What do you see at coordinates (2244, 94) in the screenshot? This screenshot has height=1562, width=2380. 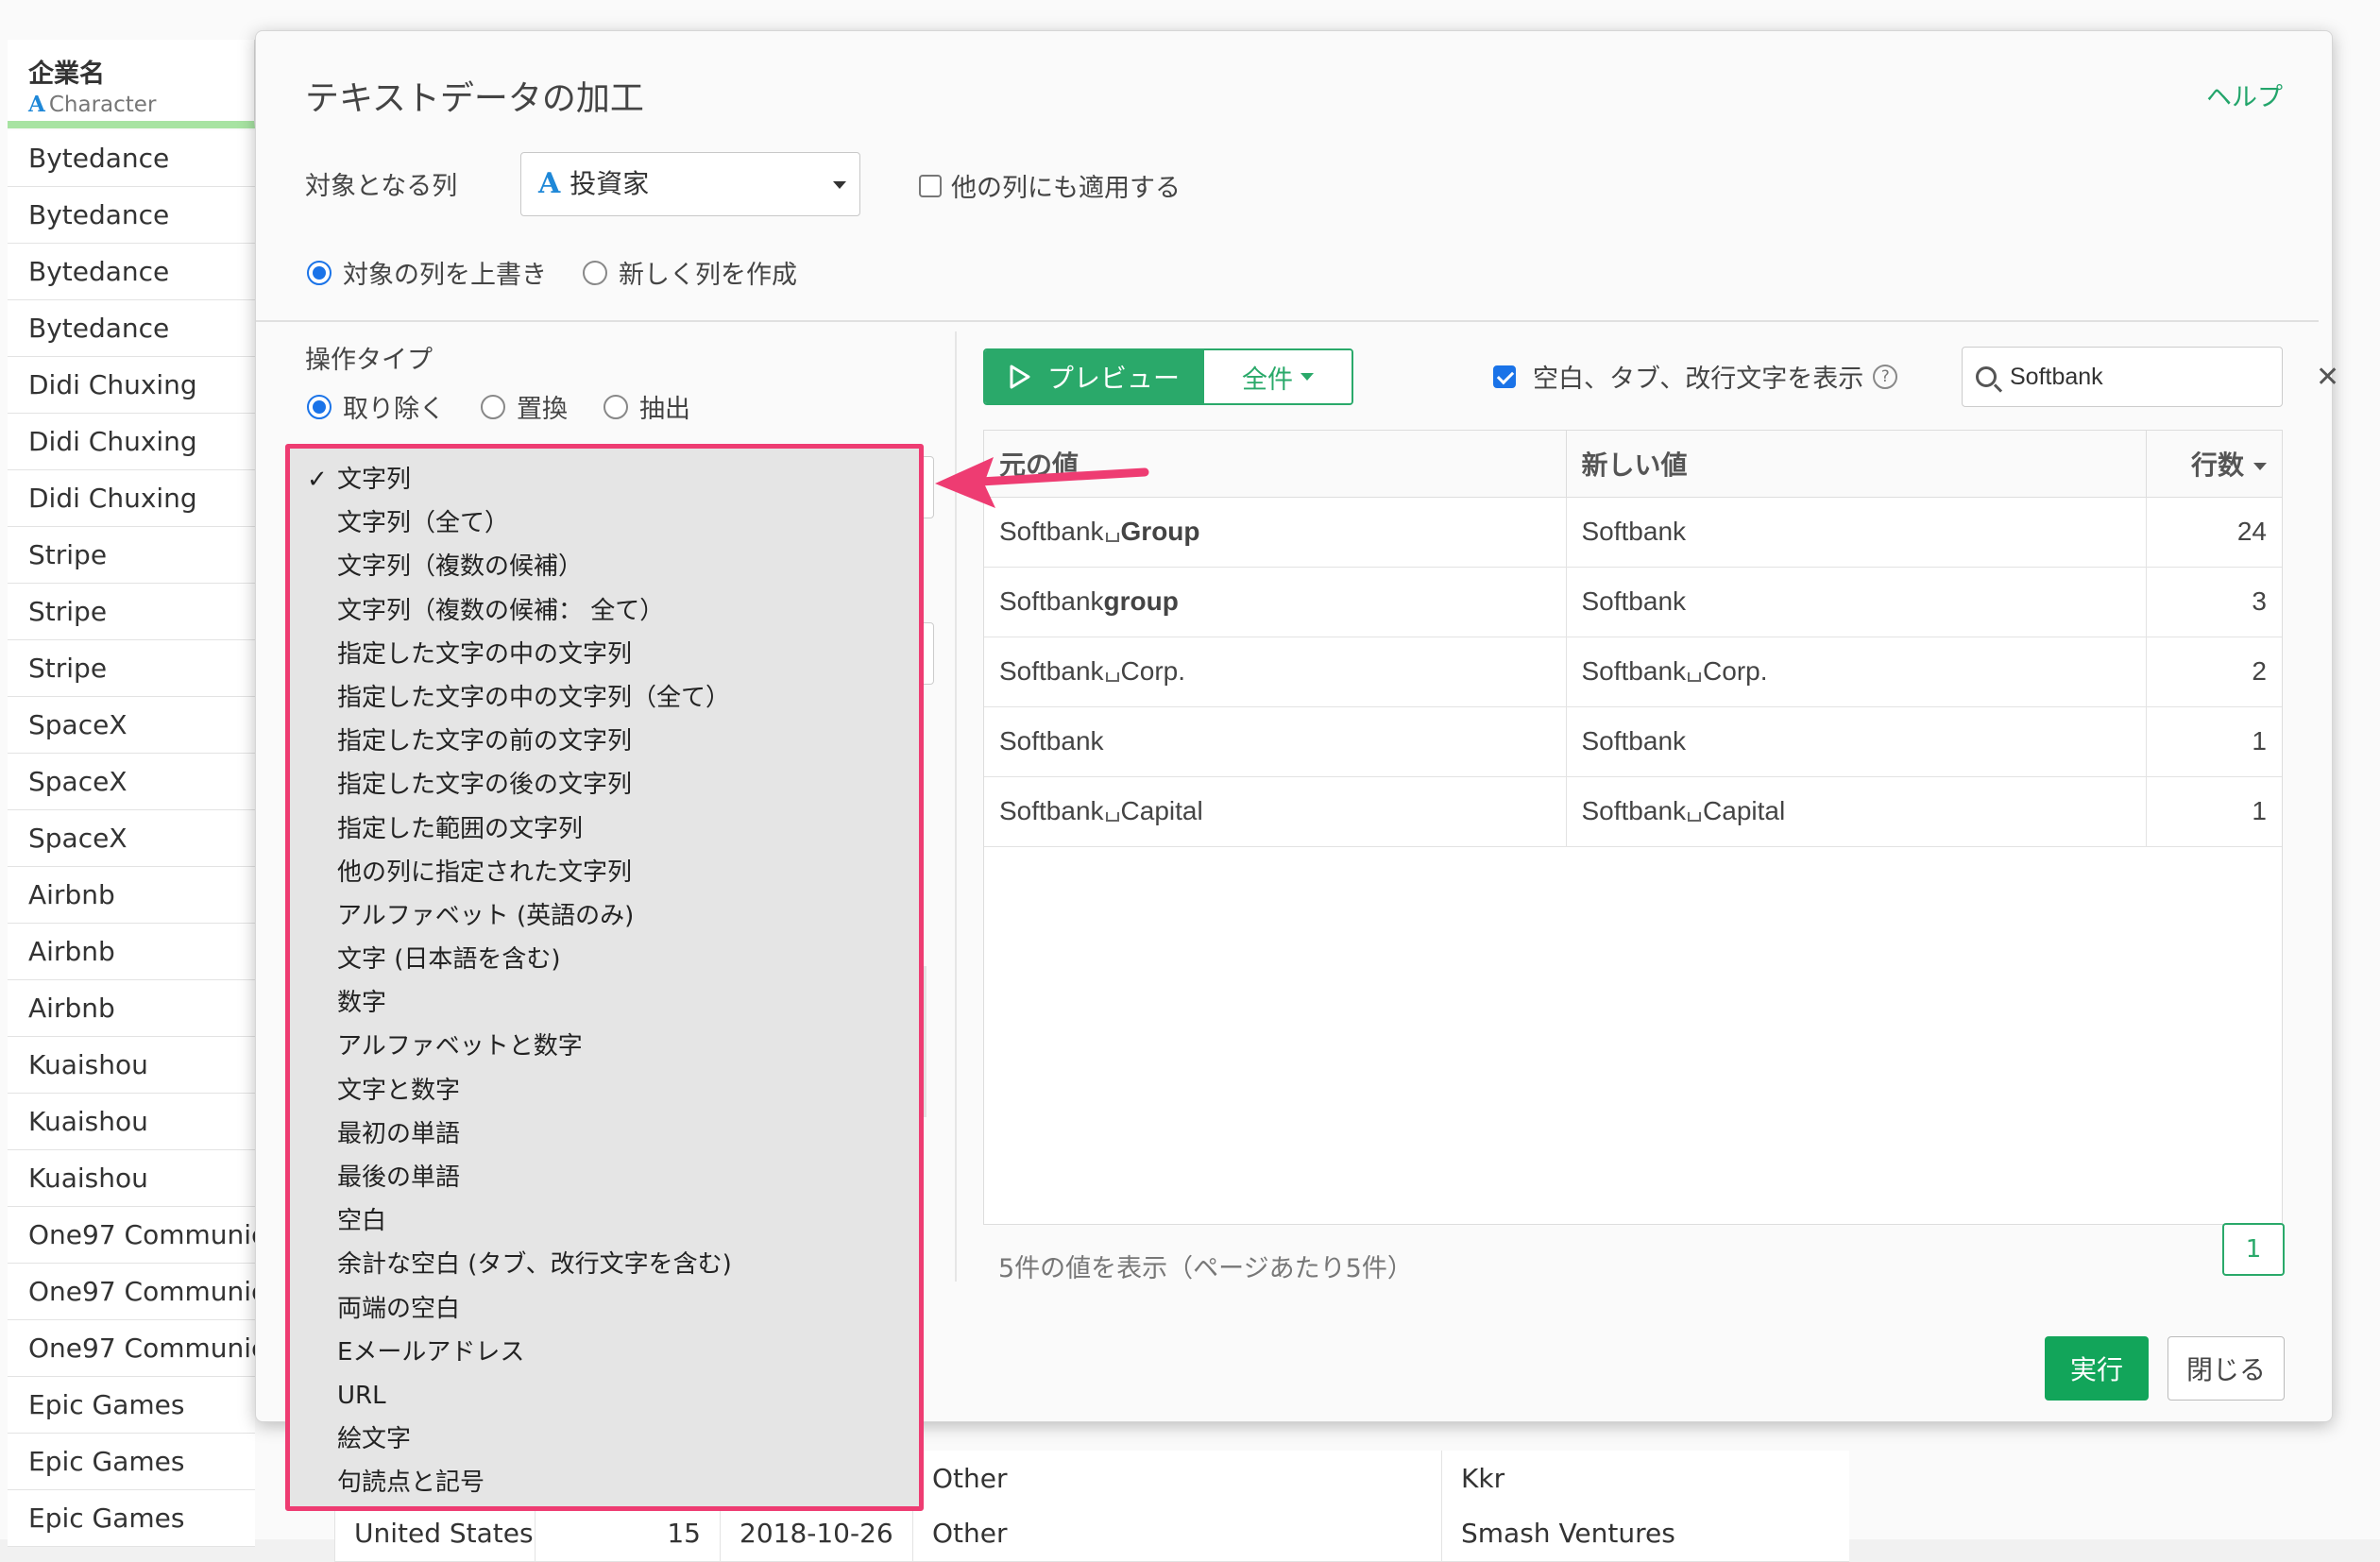 I see `help-link: ヘルプ` at bounding box center [2244, 94].